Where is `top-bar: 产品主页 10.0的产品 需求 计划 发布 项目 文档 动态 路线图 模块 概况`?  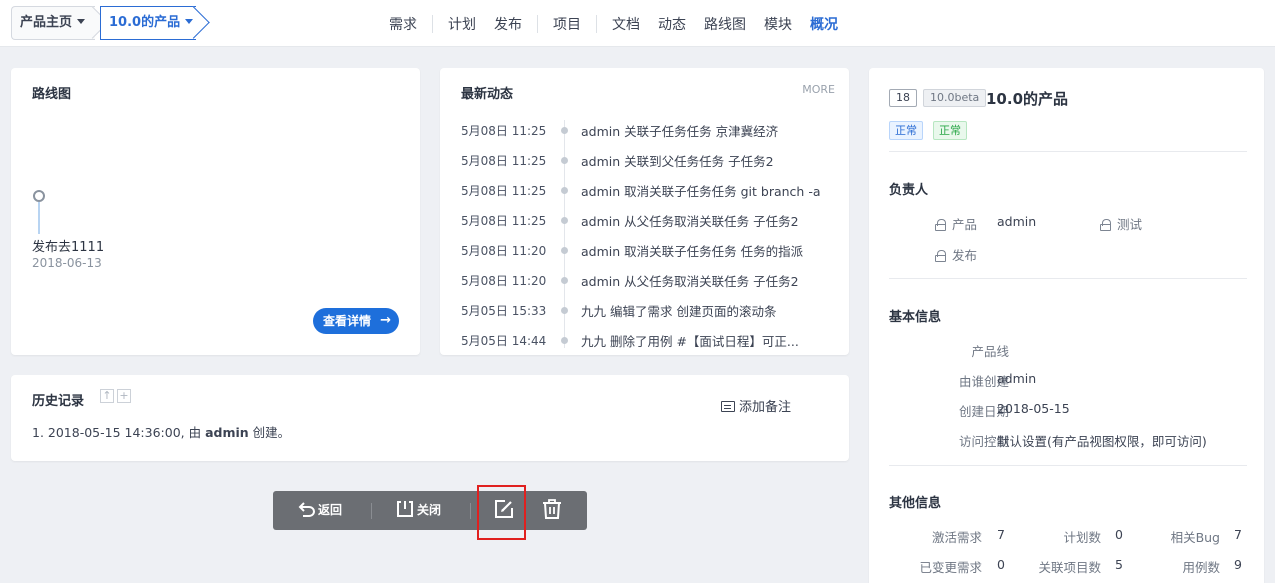 top-bar: 产品主页 10.0的产品 需求 计划 发布 项目 文档 动态 路线图 模块 概况 is located at coordinates (637, 23).